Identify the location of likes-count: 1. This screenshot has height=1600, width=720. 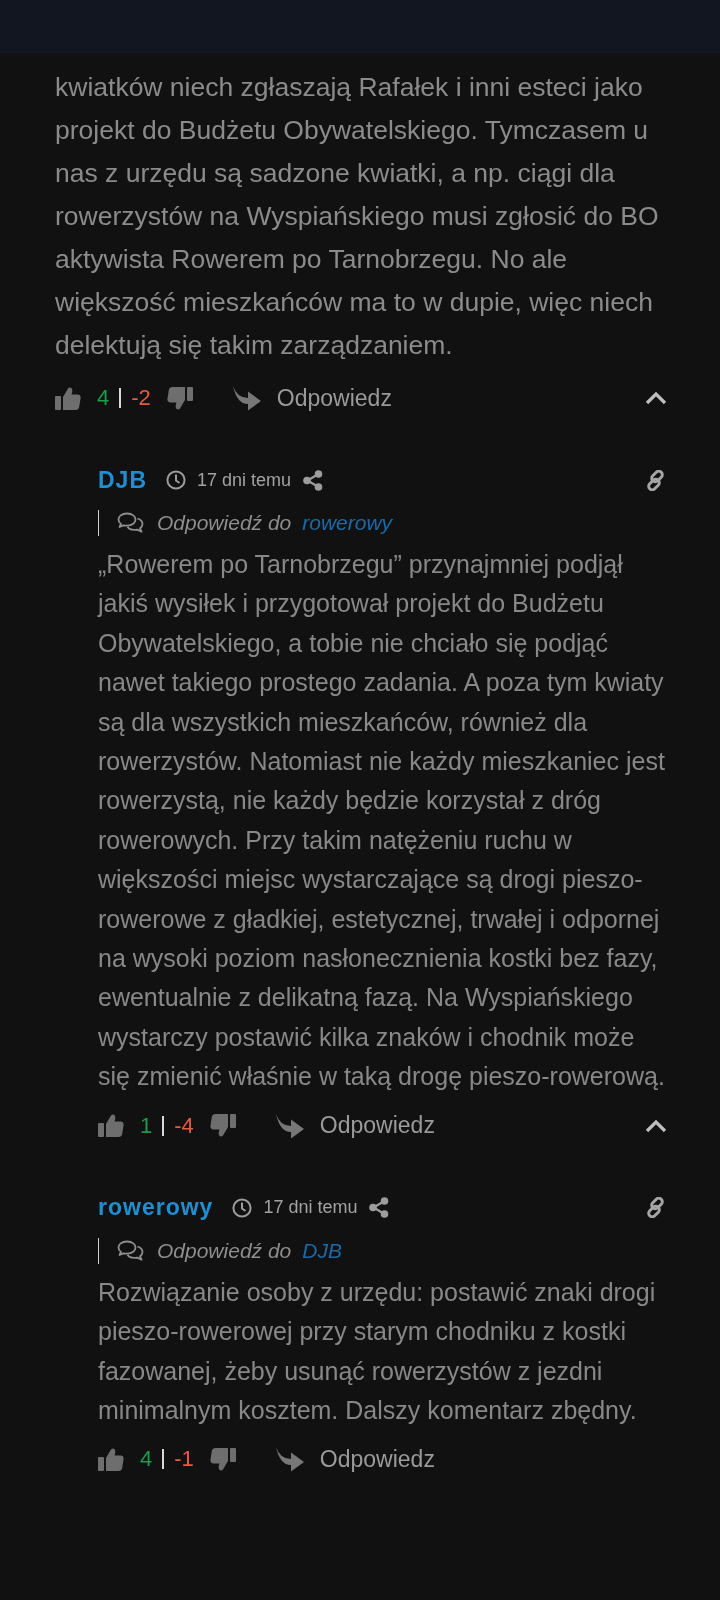
(146, 1125).